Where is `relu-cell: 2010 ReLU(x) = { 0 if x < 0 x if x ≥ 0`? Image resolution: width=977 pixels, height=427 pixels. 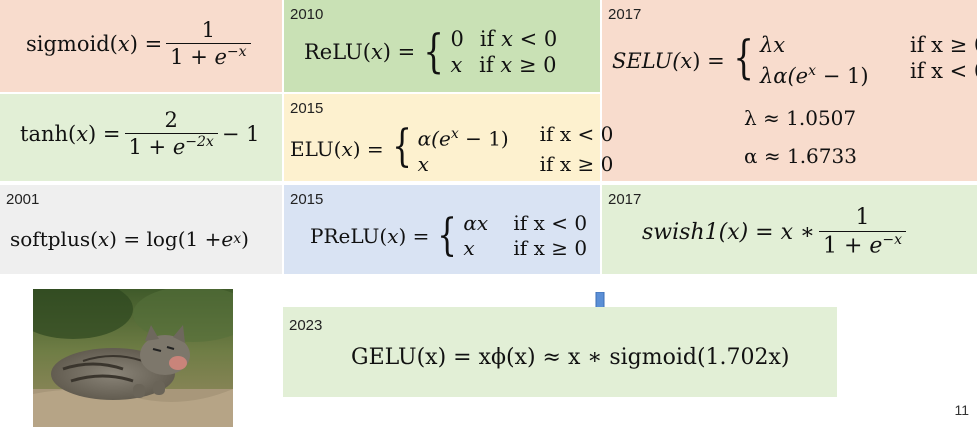 relu-cell: 2010 ReLU(x) = { 0 if x < 0 x if x ≥ 0 is located at coordinates (442, 46).